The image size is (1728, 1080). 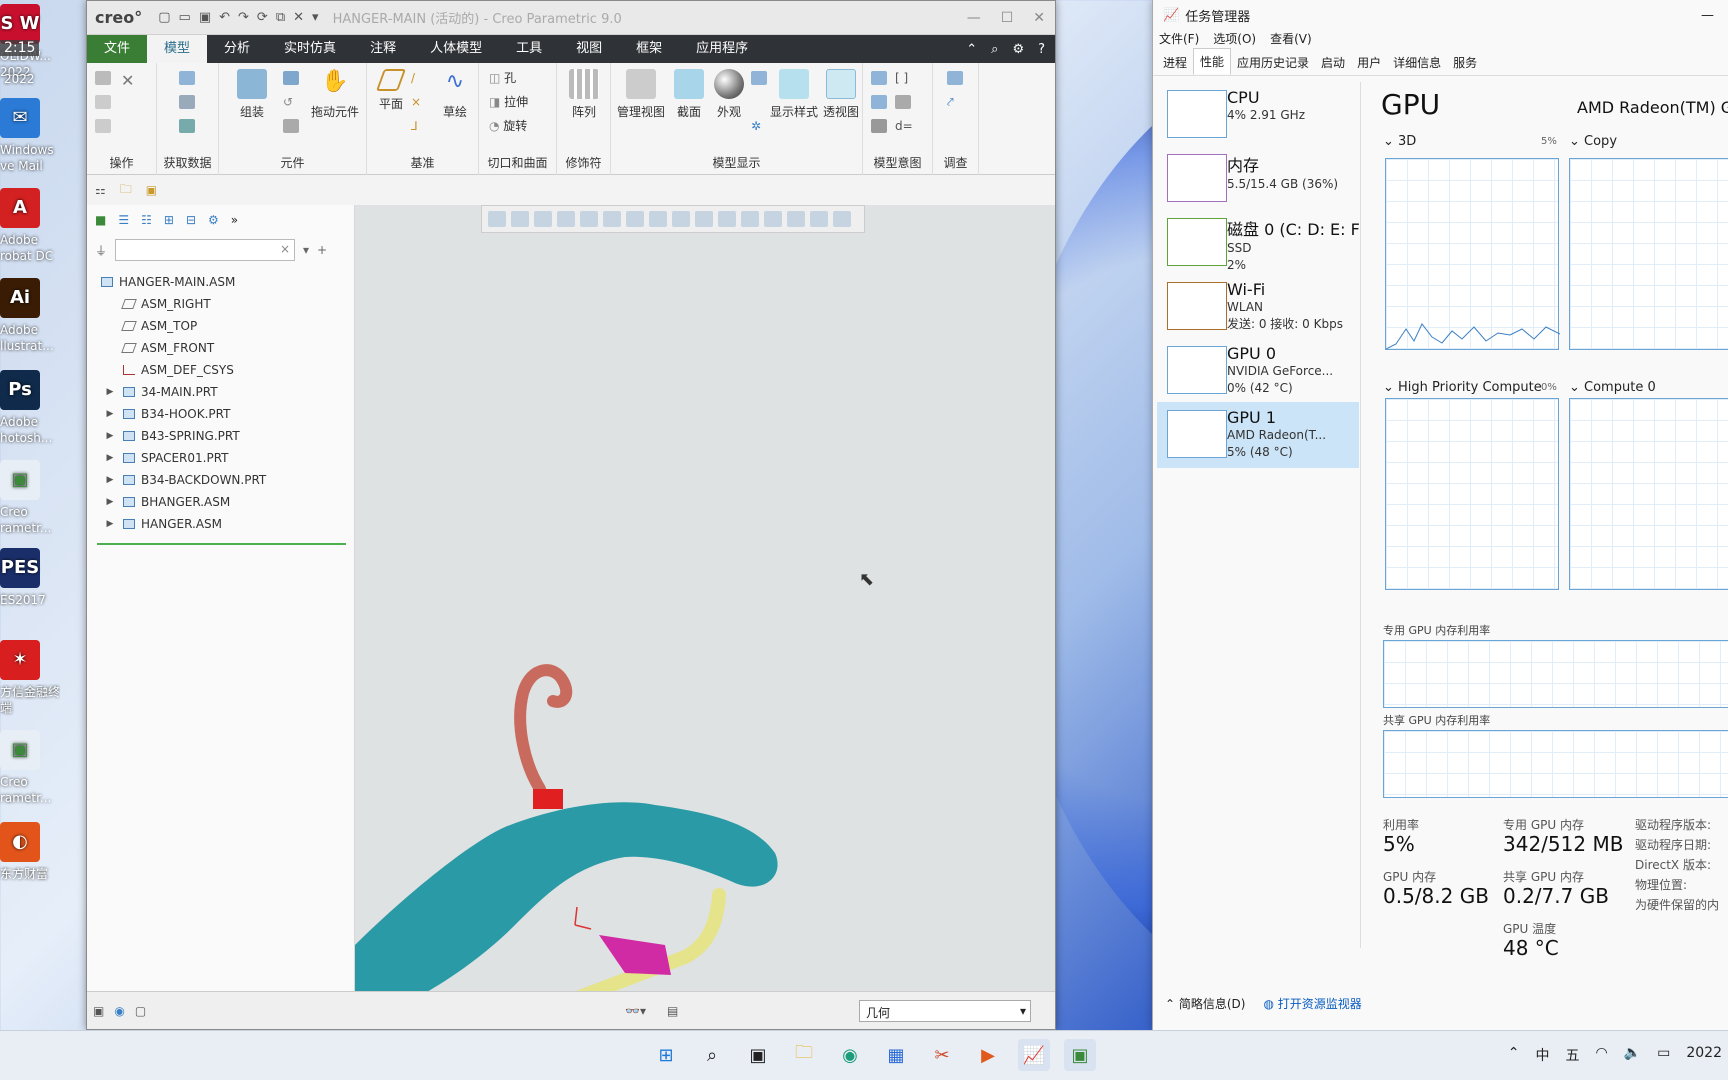 What do you see at coordinates (1258, 179) in the screenshot?
I see `perf-item-1: 内存 5.5/15.4 GB (36%)` at bounding box center [1258, 179].